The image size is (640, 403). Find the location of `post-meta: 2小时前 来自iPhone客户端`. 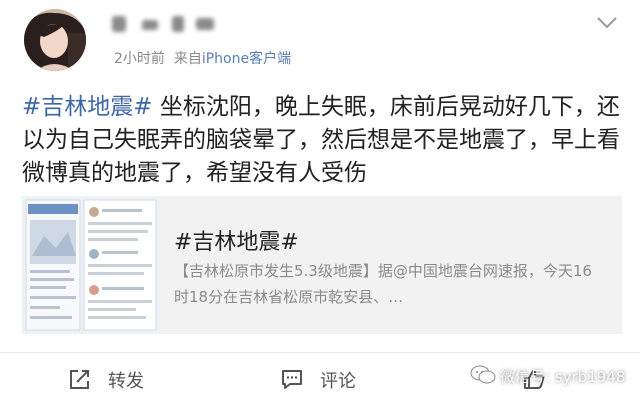

post-meta: 2小时前 来自iPhone客户端 is located at coordinates (202, 58).